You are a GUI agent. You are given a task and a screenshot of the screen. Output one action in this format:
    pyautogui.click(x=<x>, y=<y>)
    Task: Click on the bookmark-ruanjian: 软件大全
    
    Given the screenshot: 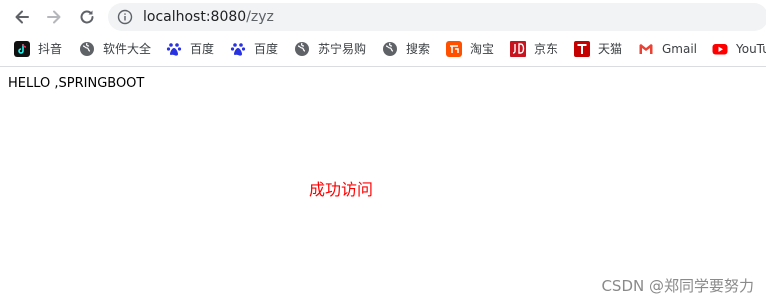 What is the action you would take?
    pyautogui.click(x=115, y=49)
    